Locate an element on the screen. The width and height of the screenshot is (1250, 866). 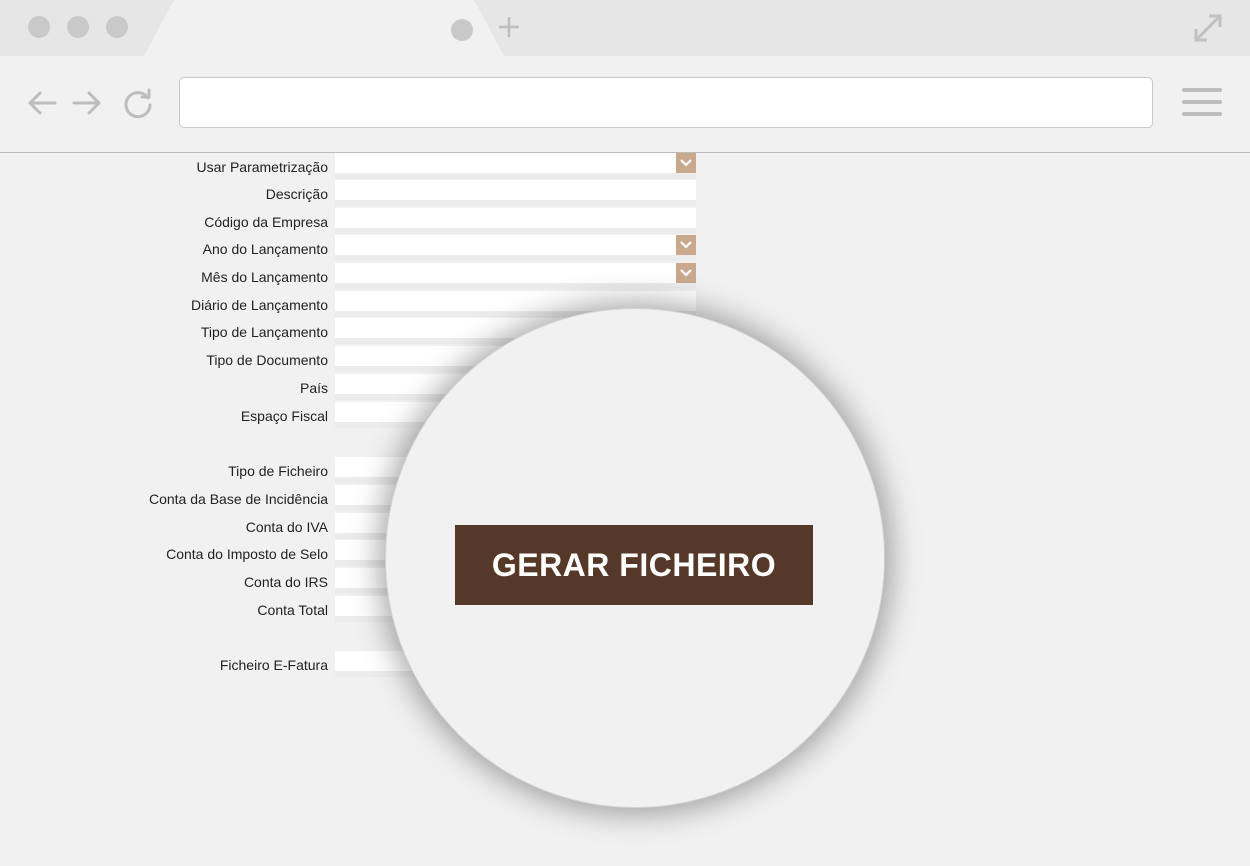
address-bar is located at coordinates (666, 102).